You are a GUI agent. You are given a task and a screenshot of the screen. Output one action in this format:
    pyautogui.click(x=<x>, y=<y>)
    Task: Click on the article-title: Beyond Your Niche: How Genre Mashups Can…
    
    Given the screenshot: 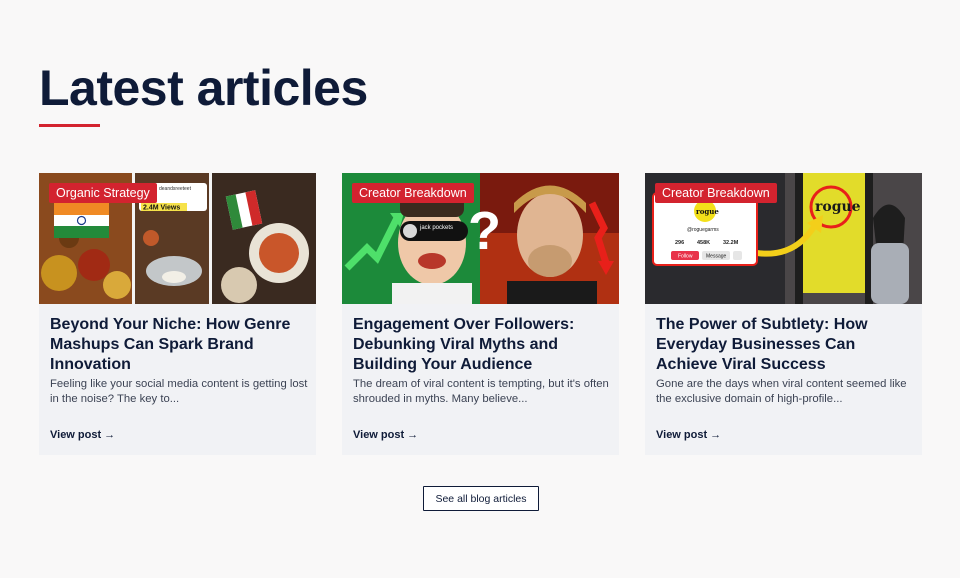 What is the action you would take?
    pyautogui.click(x=179, y=345)
    